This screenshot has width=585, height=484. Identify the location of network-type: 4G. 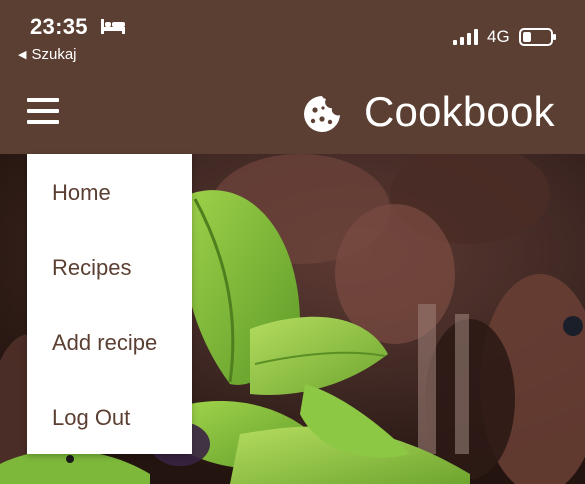
(498, 36).